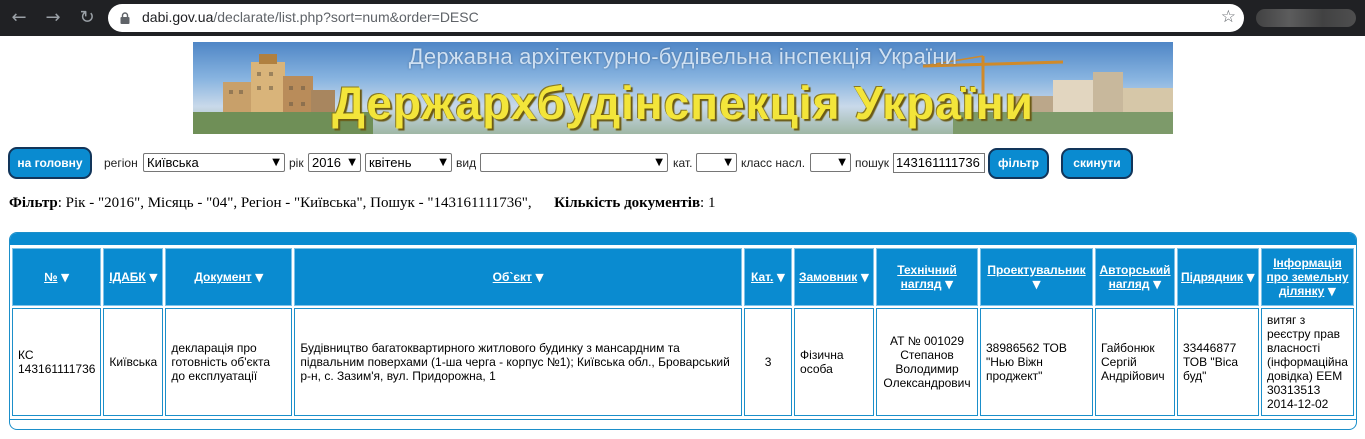 The width and height of the screenshot is (1365, 439). What do you see at coordinates (50, 163) in the screenshot?
I see `home-button: на головну` at bounding box center [50, 163].